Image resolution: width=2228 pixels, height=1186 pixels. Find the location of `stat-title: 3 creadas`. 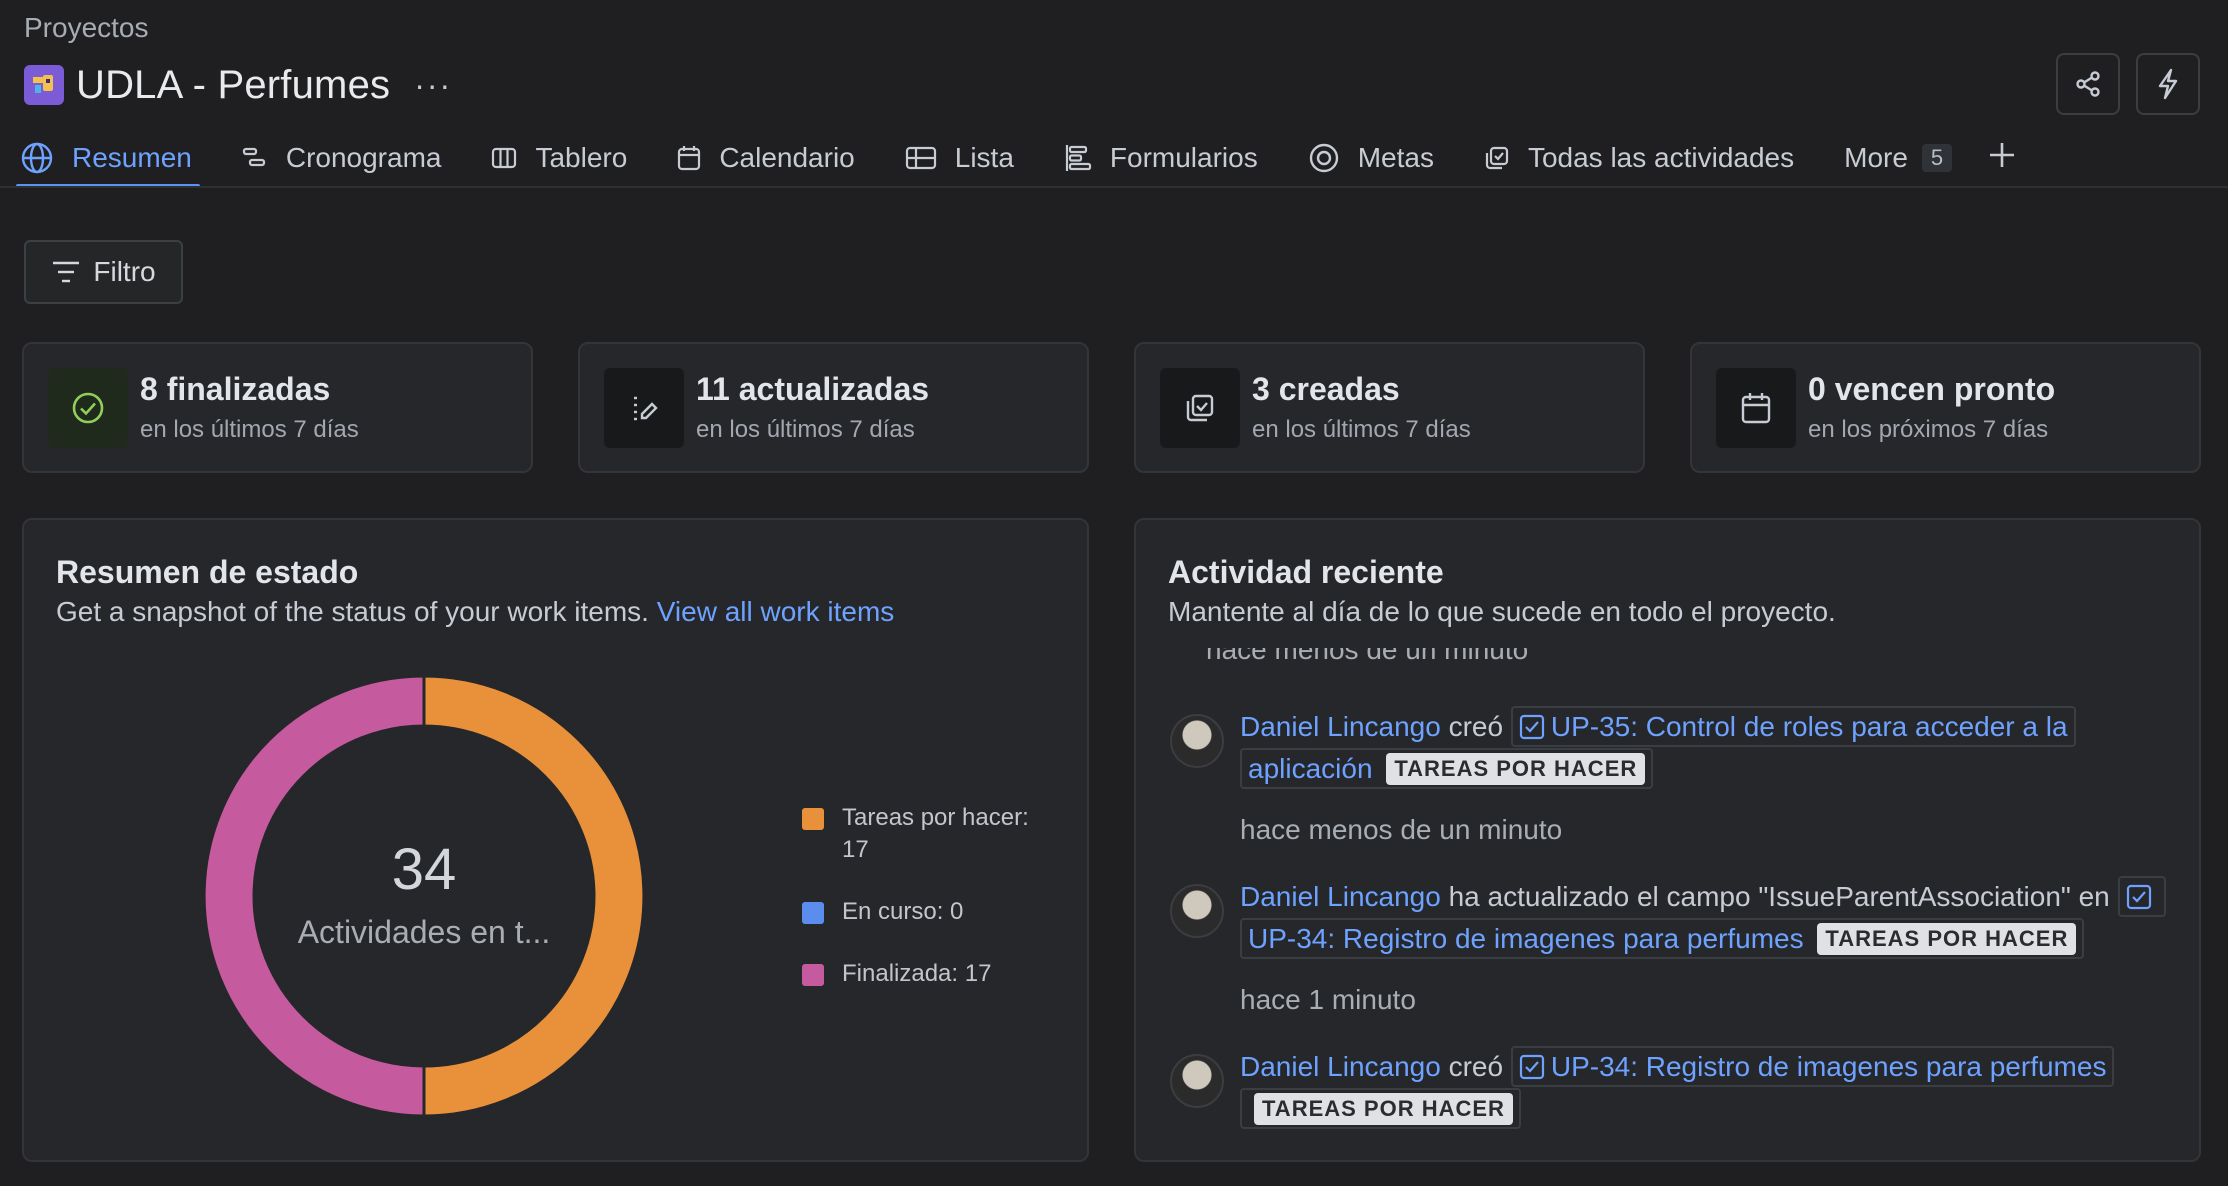

stat-title: 3 creadas is located at coordinates (1326, 389).